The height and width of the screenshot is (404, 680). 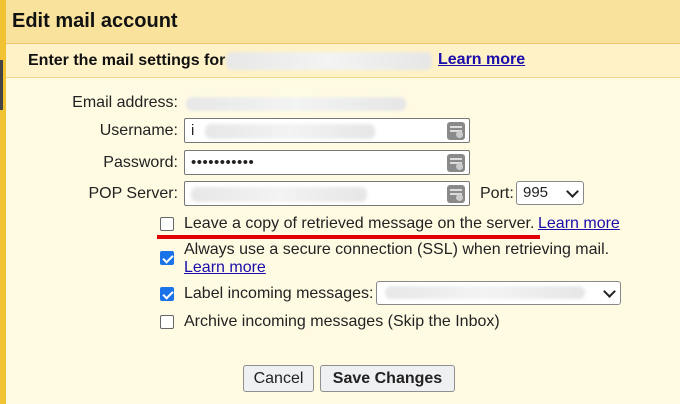 I want to click on email-label: Email address:, so click(x=125, y=102).